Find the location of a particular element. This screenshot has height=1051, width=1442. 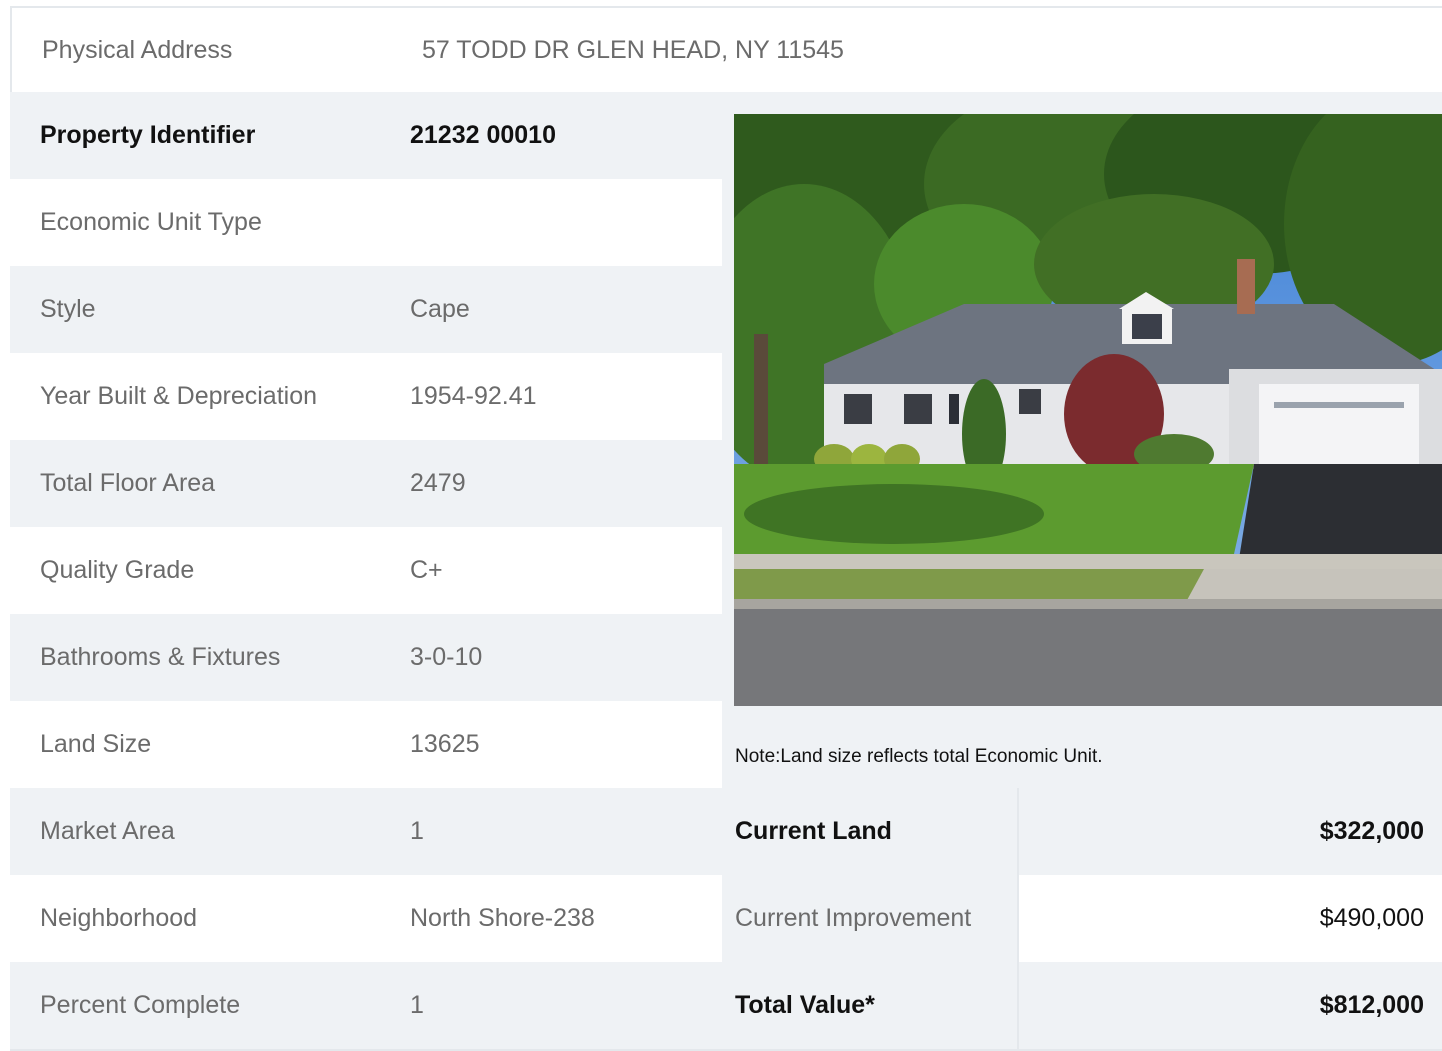

row-label-market-area: Market Area is located at coordinates (196, 832).